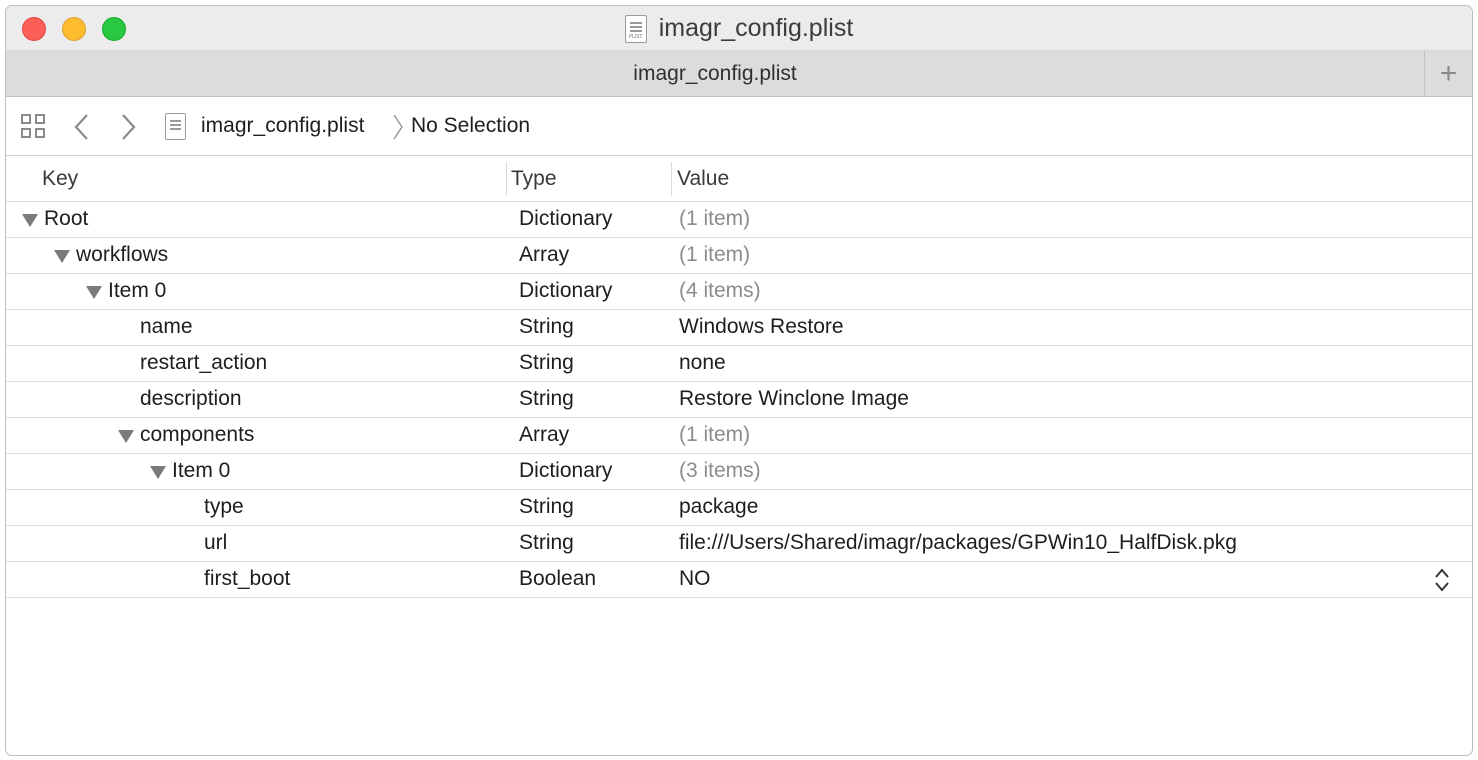 The height and width of the screenshot is (760, 1478). Describe the element at coordinates (739, 179) in the screenshot. I see `table-header: Key Type Value` at that location.